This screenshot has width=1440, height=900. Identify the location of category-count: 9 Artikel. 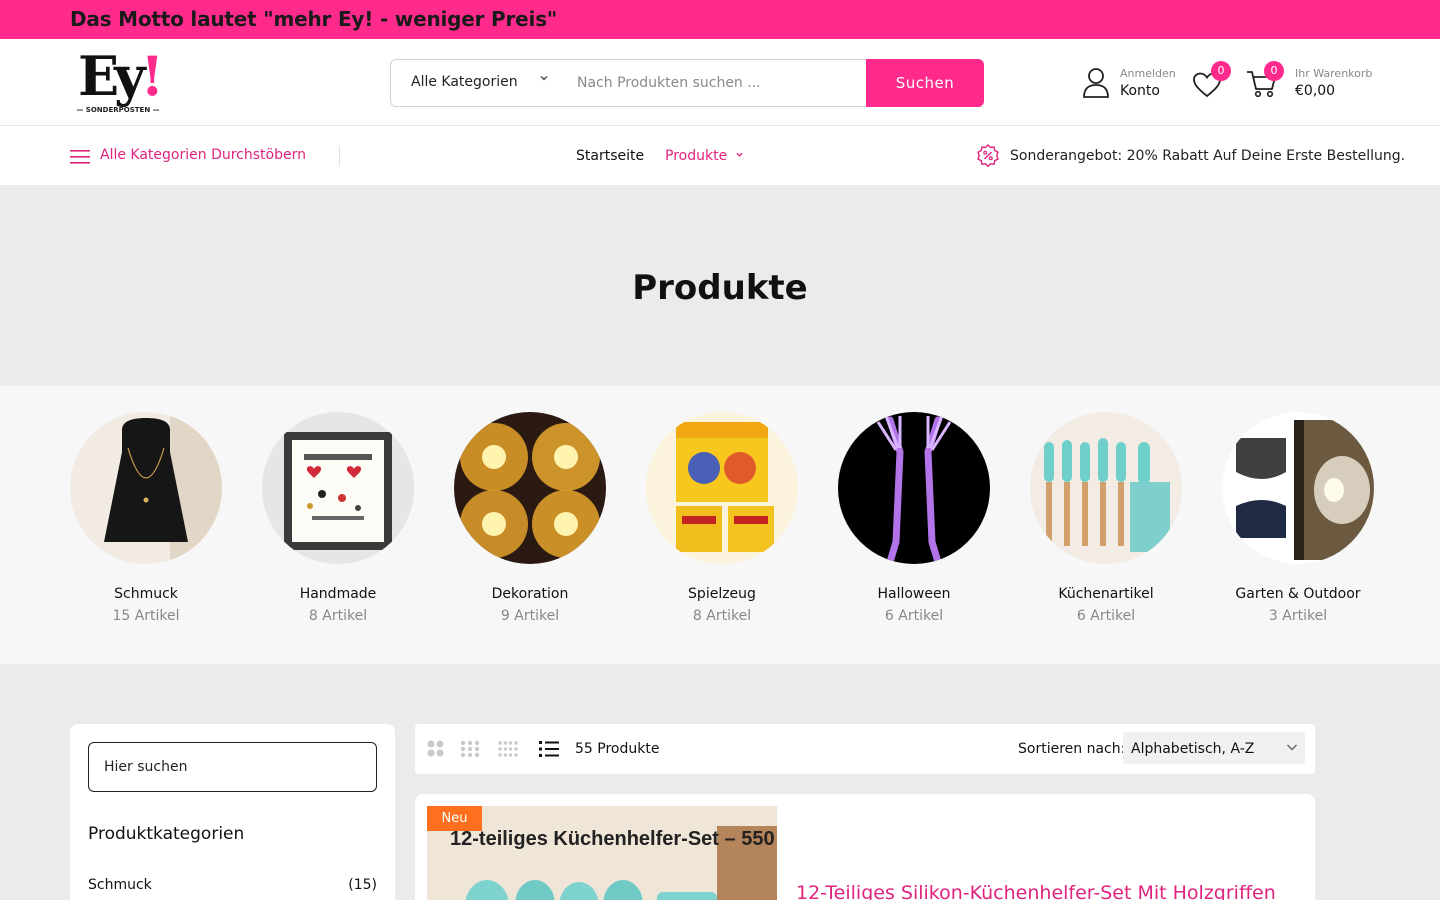
(530, 616).